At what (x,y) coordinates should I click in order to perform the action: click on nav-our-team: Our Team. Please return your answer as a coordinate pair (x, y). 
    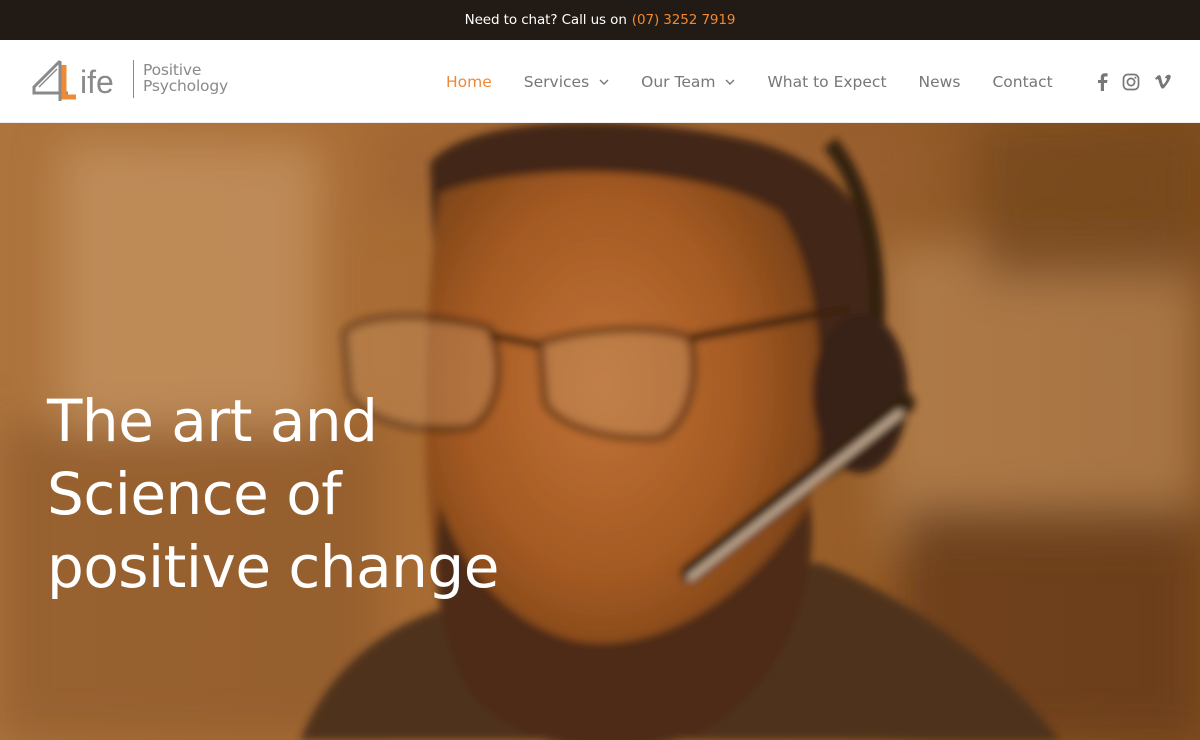
    Looking at the image, I should click on (688, 82).